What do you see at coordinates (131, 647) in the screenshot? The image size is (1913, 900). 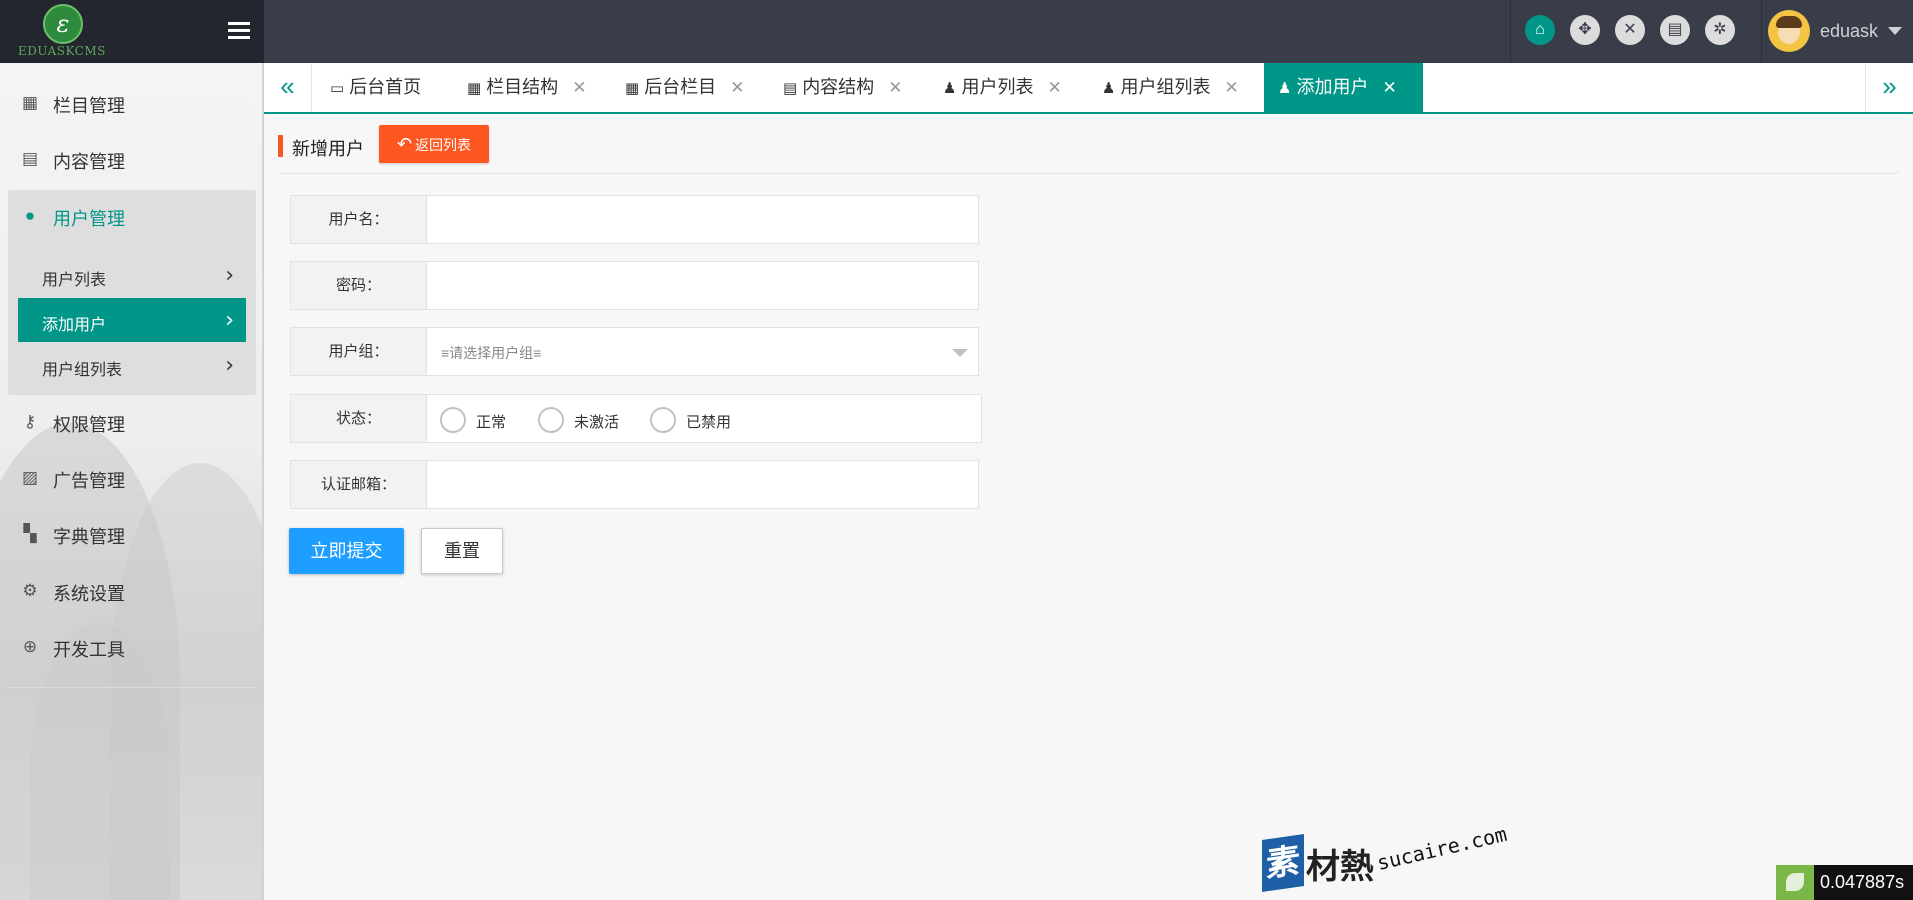 I see `sidebar-item-dev-tools: ⊕ 开发工具` at bounding box center [131, 647].